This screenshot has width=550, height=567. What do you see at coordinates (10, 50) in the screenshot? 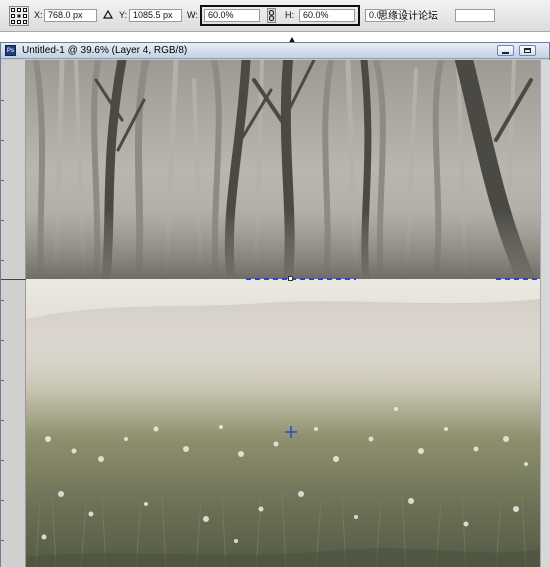
I see `photoshop-app-icon: Ps` at bounding box center [10, 50].